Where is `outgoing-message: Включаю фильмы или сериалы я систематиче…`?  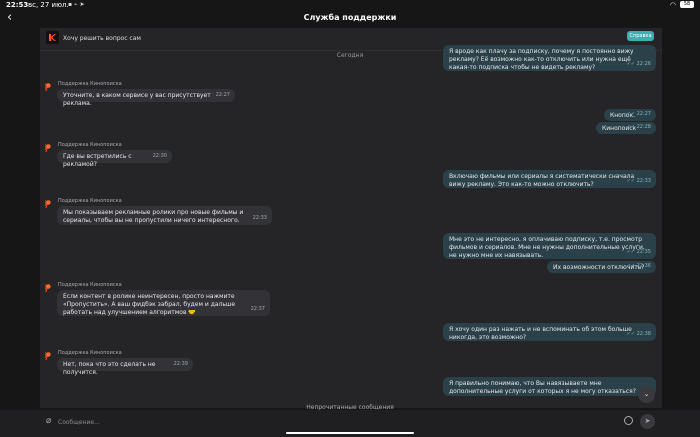 outgoing-message: Включаю фильмы или сериалы я систематиче… is located at coordinates (549, 179).